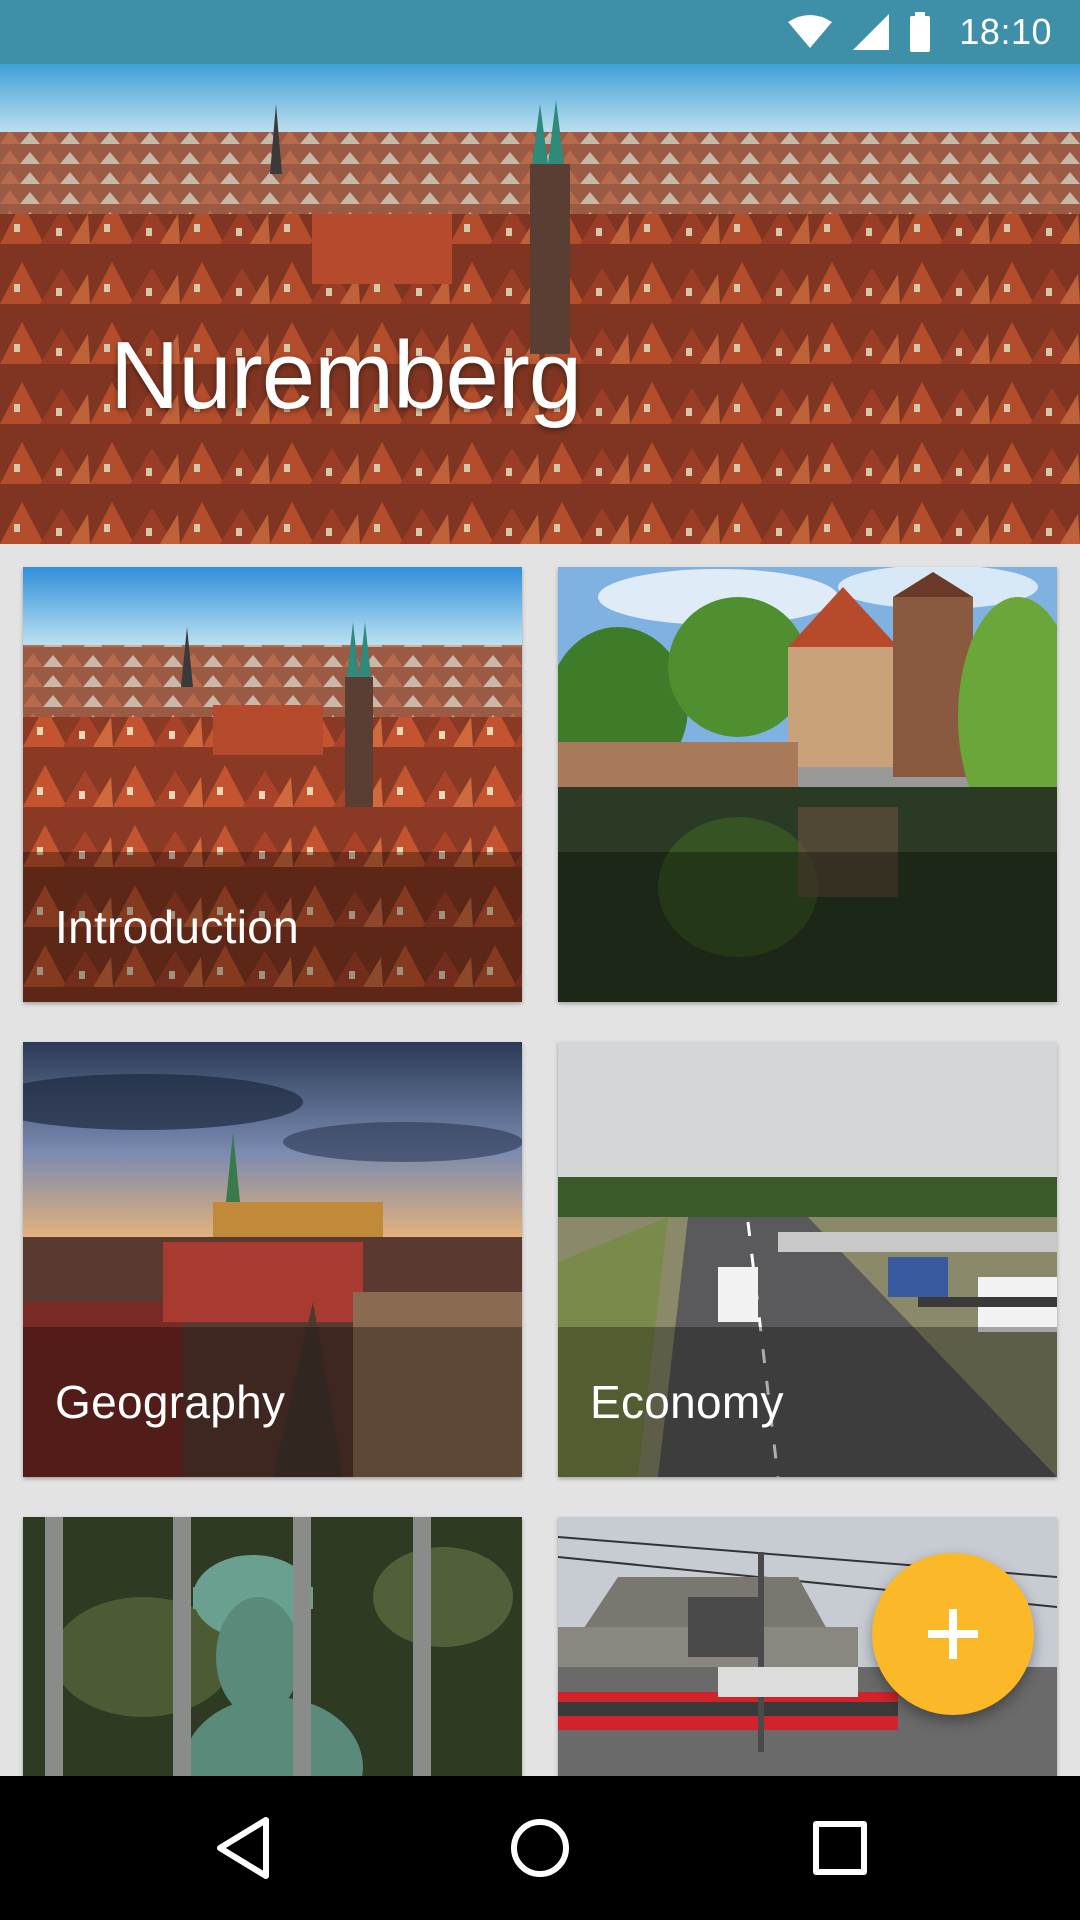  What do you see at coordinates (177, 927) in the screenshot?
I see `card-label: Introduction` at bounding box center [177, 927].